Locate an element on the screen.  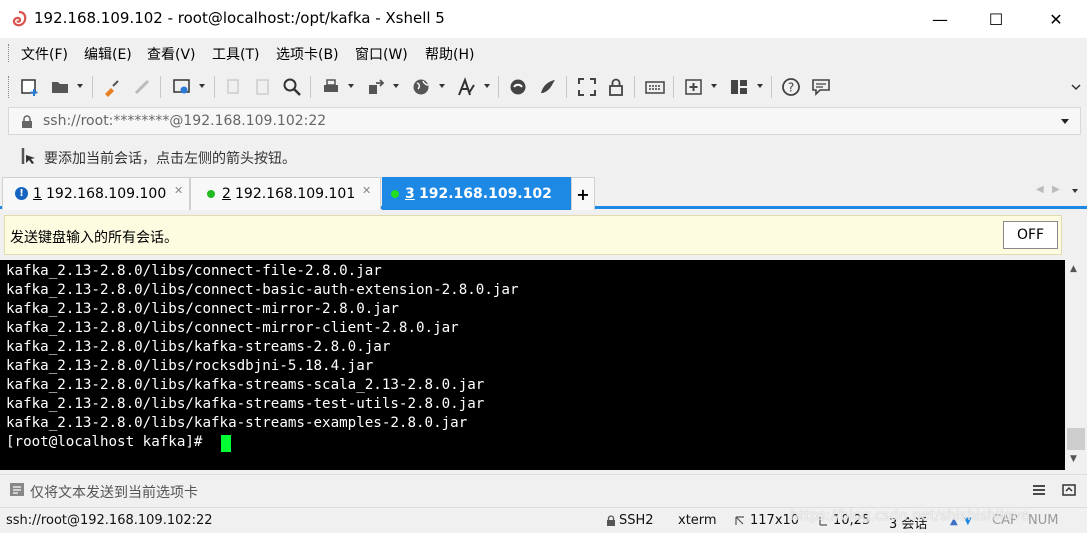
resize-icon is located at coordinates (739, 520).